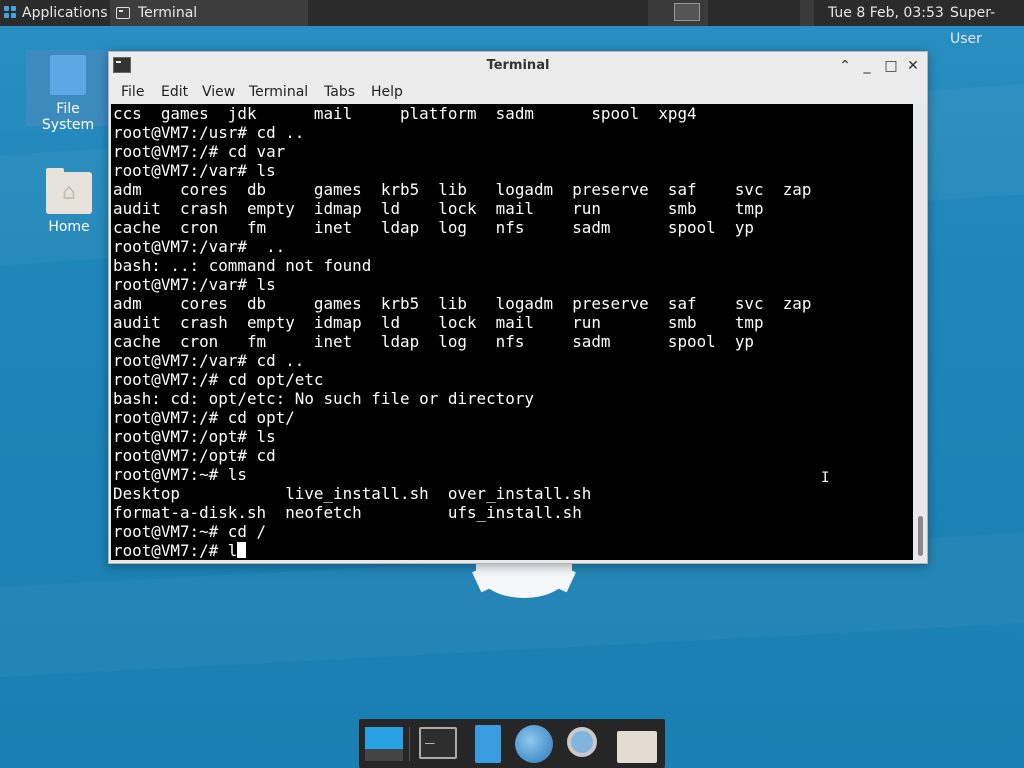 The width and height of the screenshot is (1024, 768). What do you see at coordinates (190, 531) in the screenshot?
I see `terminal-line: root@VM7:~# cd /` at bounding box center [190, 531].